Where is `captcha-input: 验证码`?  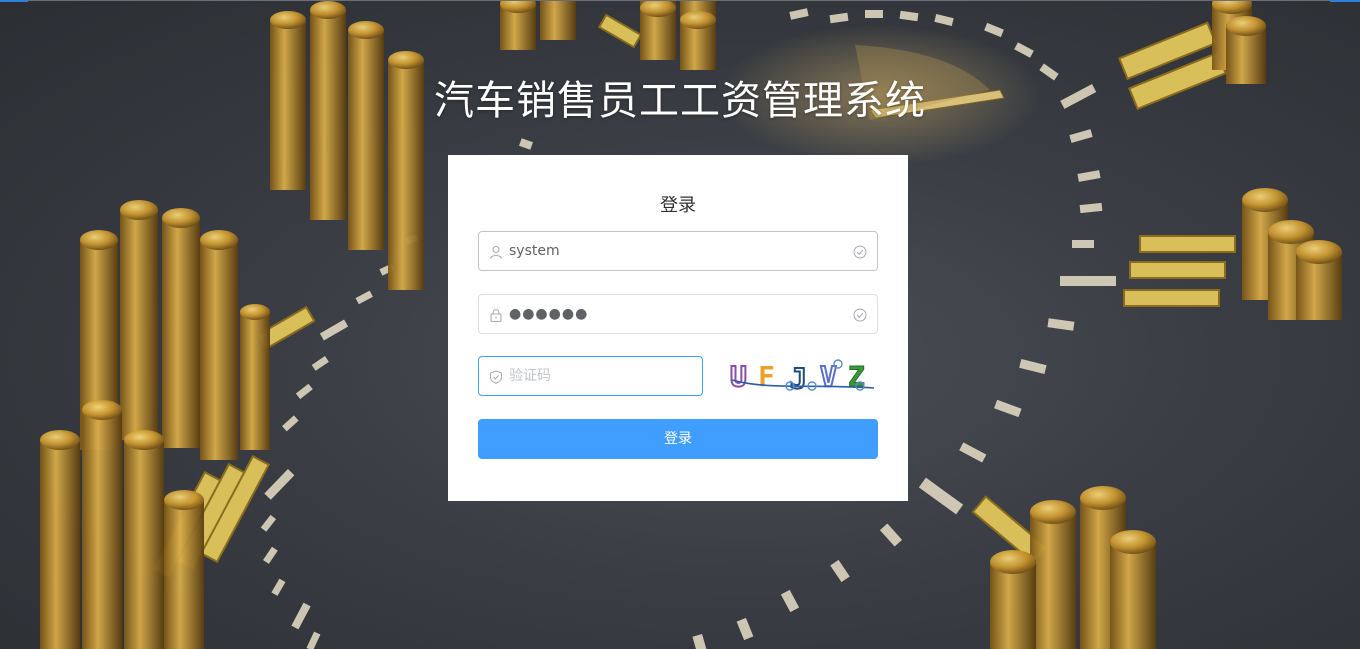 captcha-input: 验证码 is located at coordinates (590, 376).